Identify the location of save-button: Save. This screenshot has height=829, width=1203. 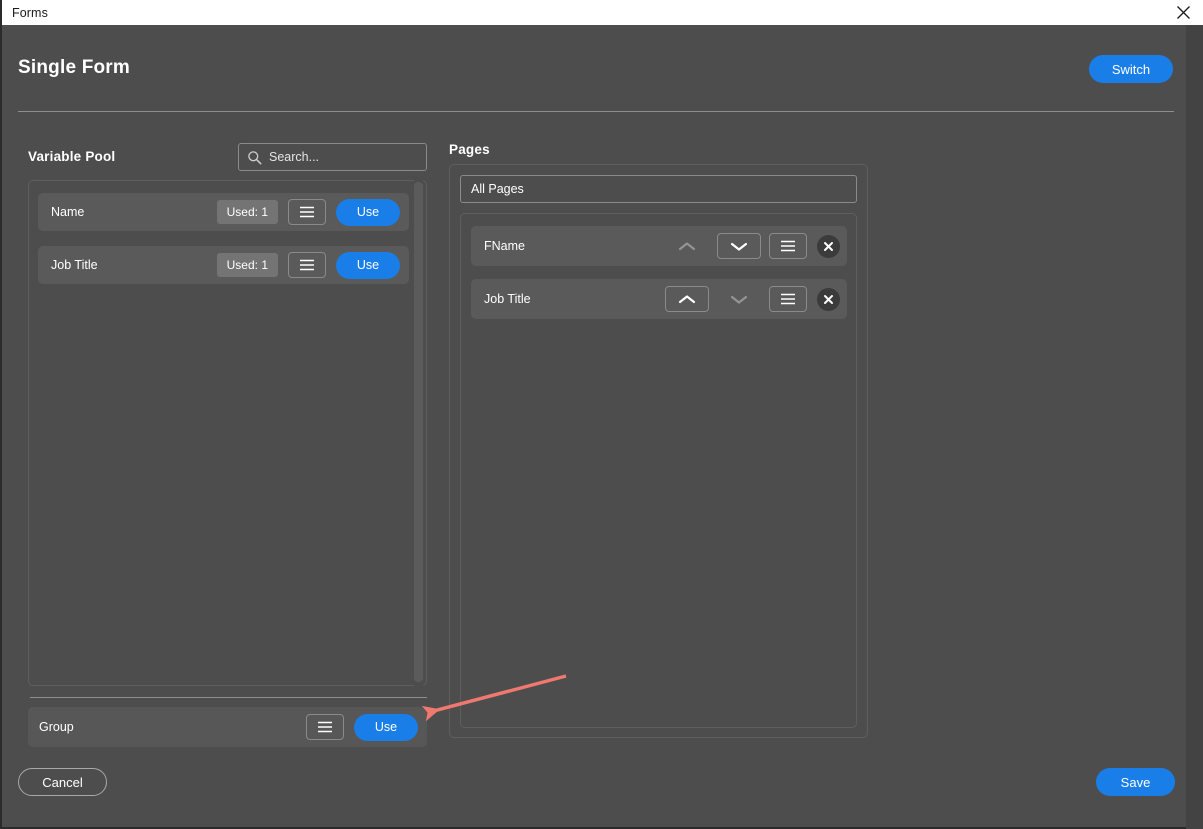
(1135, 782).